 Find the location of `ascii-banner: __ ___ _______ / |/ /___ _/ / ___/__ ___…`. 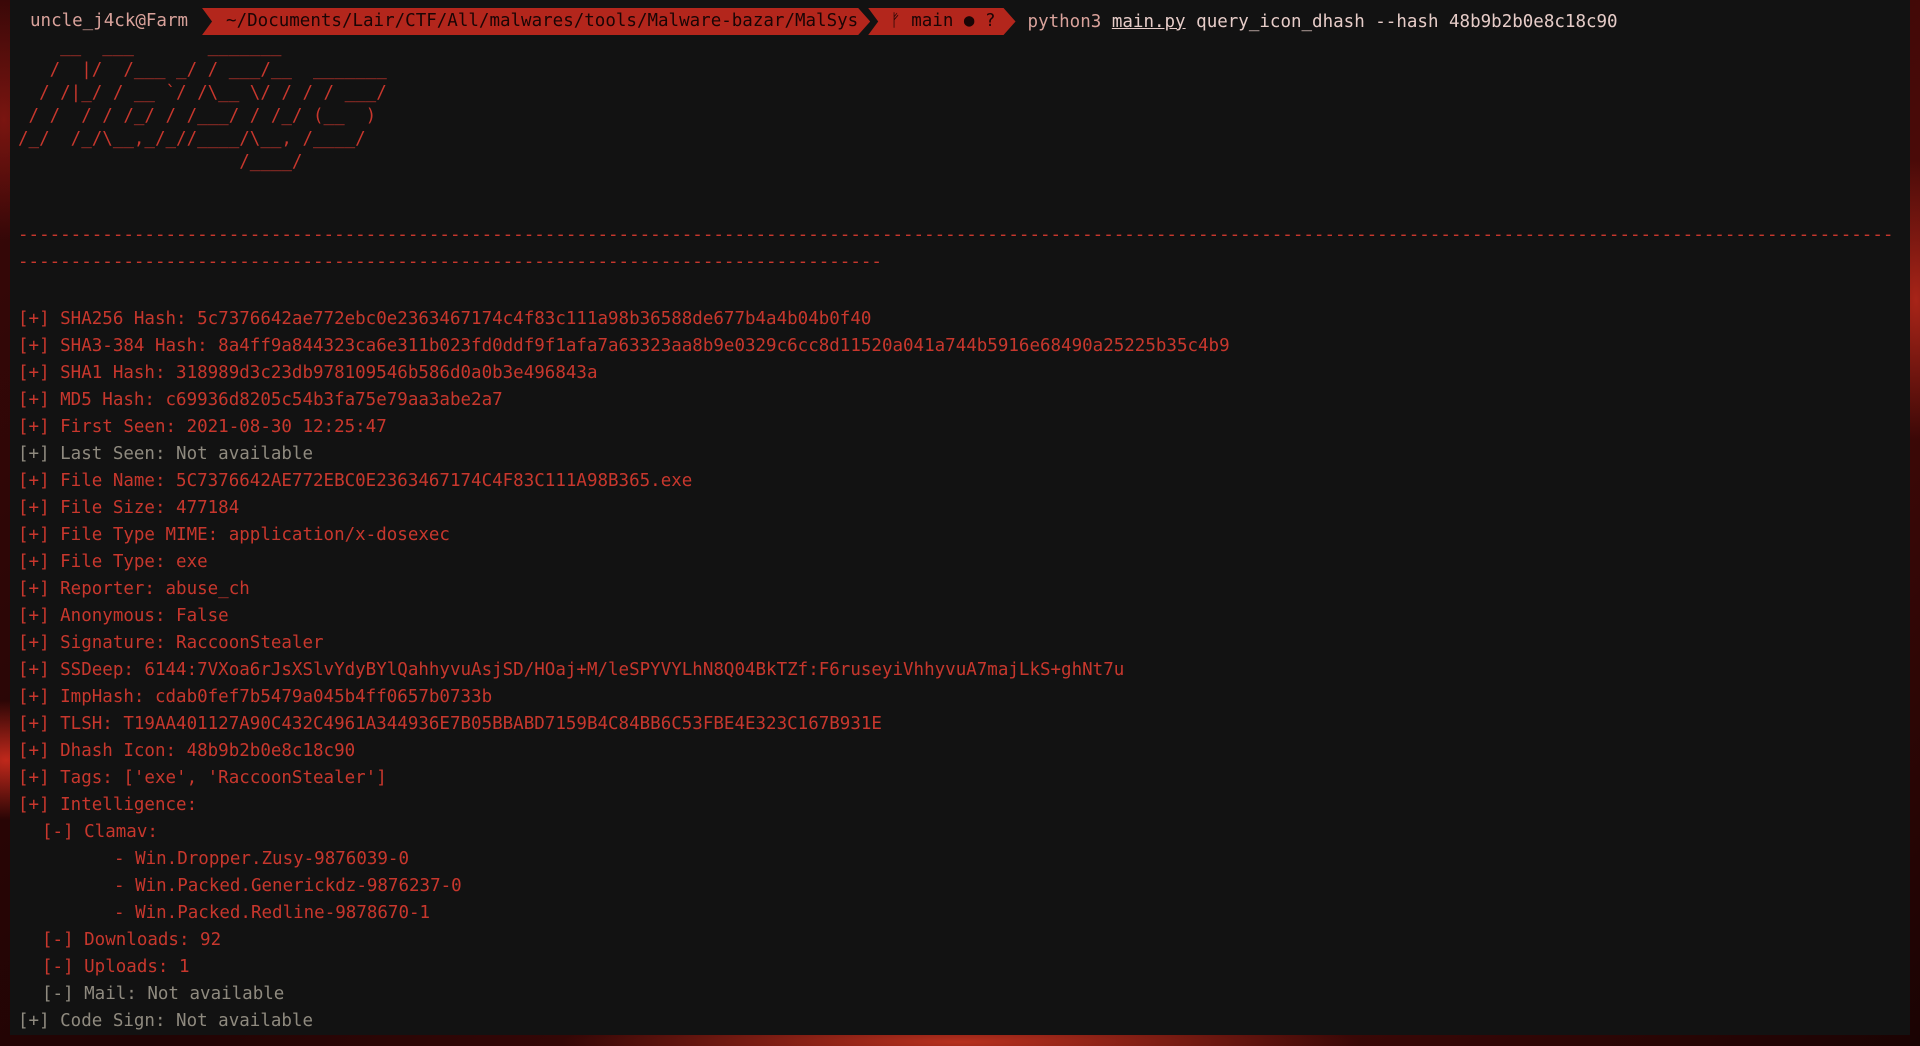

ascii-banner: __ ___ _______ / |/ /___ _/ / ___/__ ___… is located at coordinates (202, 104).